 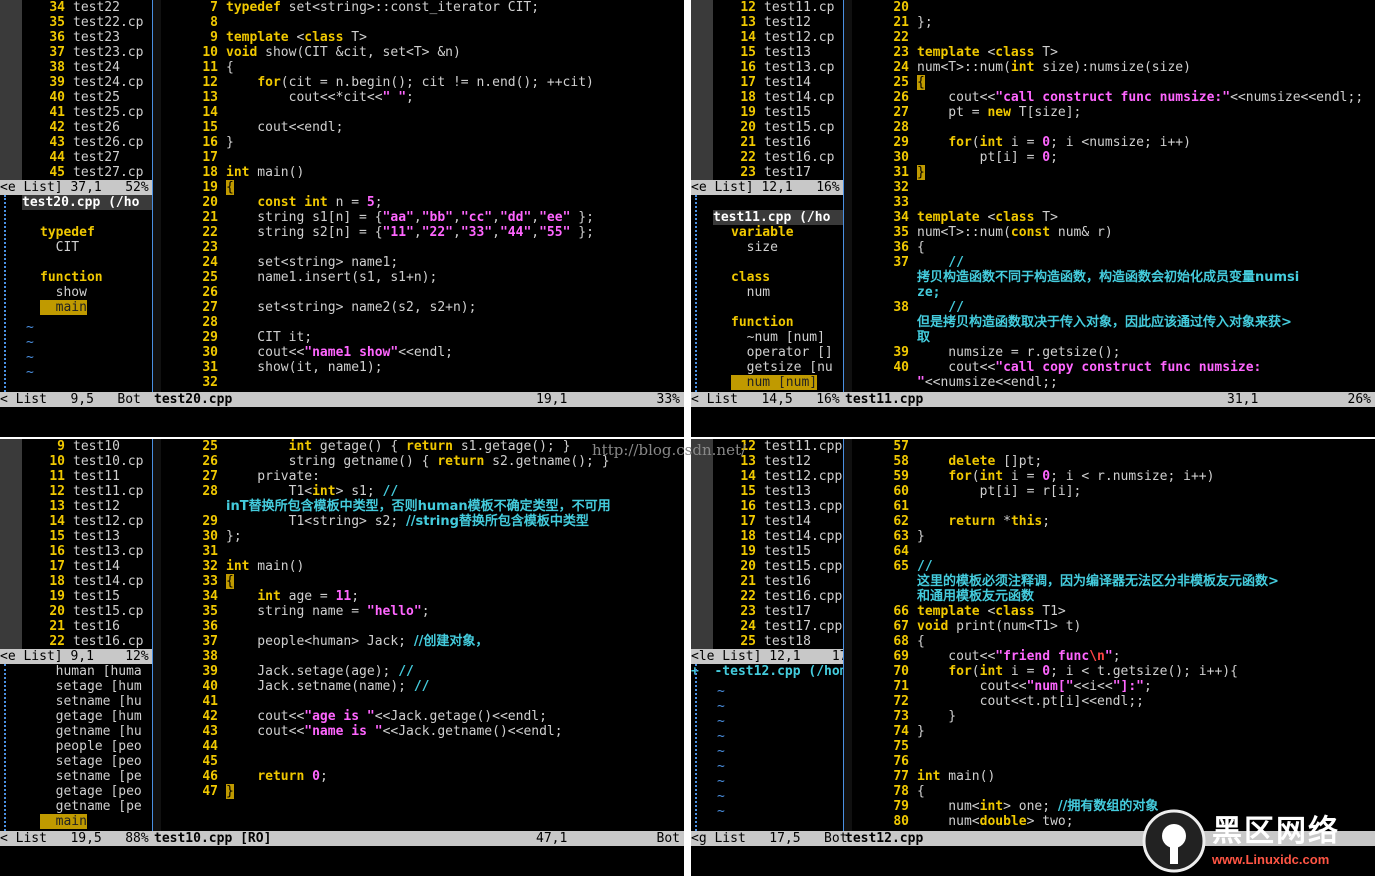 What do you see at coordinates (1113, 217) in the screenshot?
I see `code-line: 34 template <class T>` at bounding box center [1113, 217].